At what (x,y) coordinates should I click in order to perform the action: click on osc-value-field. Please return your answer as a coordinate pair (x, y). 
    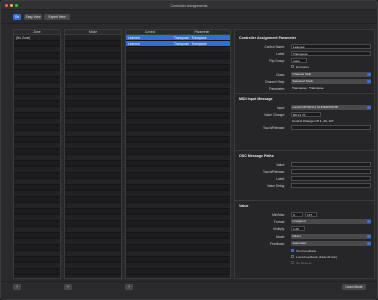
    Looking at the image, I should click on (331, 164).